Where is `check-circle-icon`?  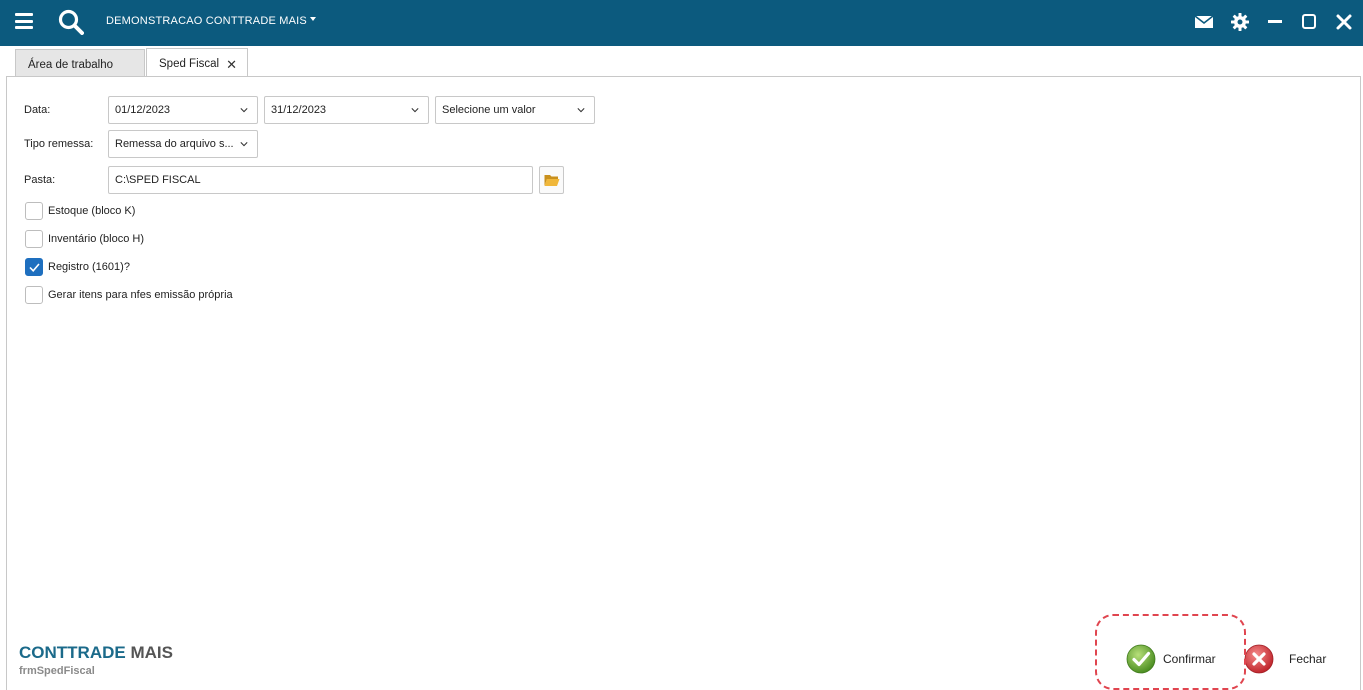
check-circle-icon is located at coordinates (1141, 659).